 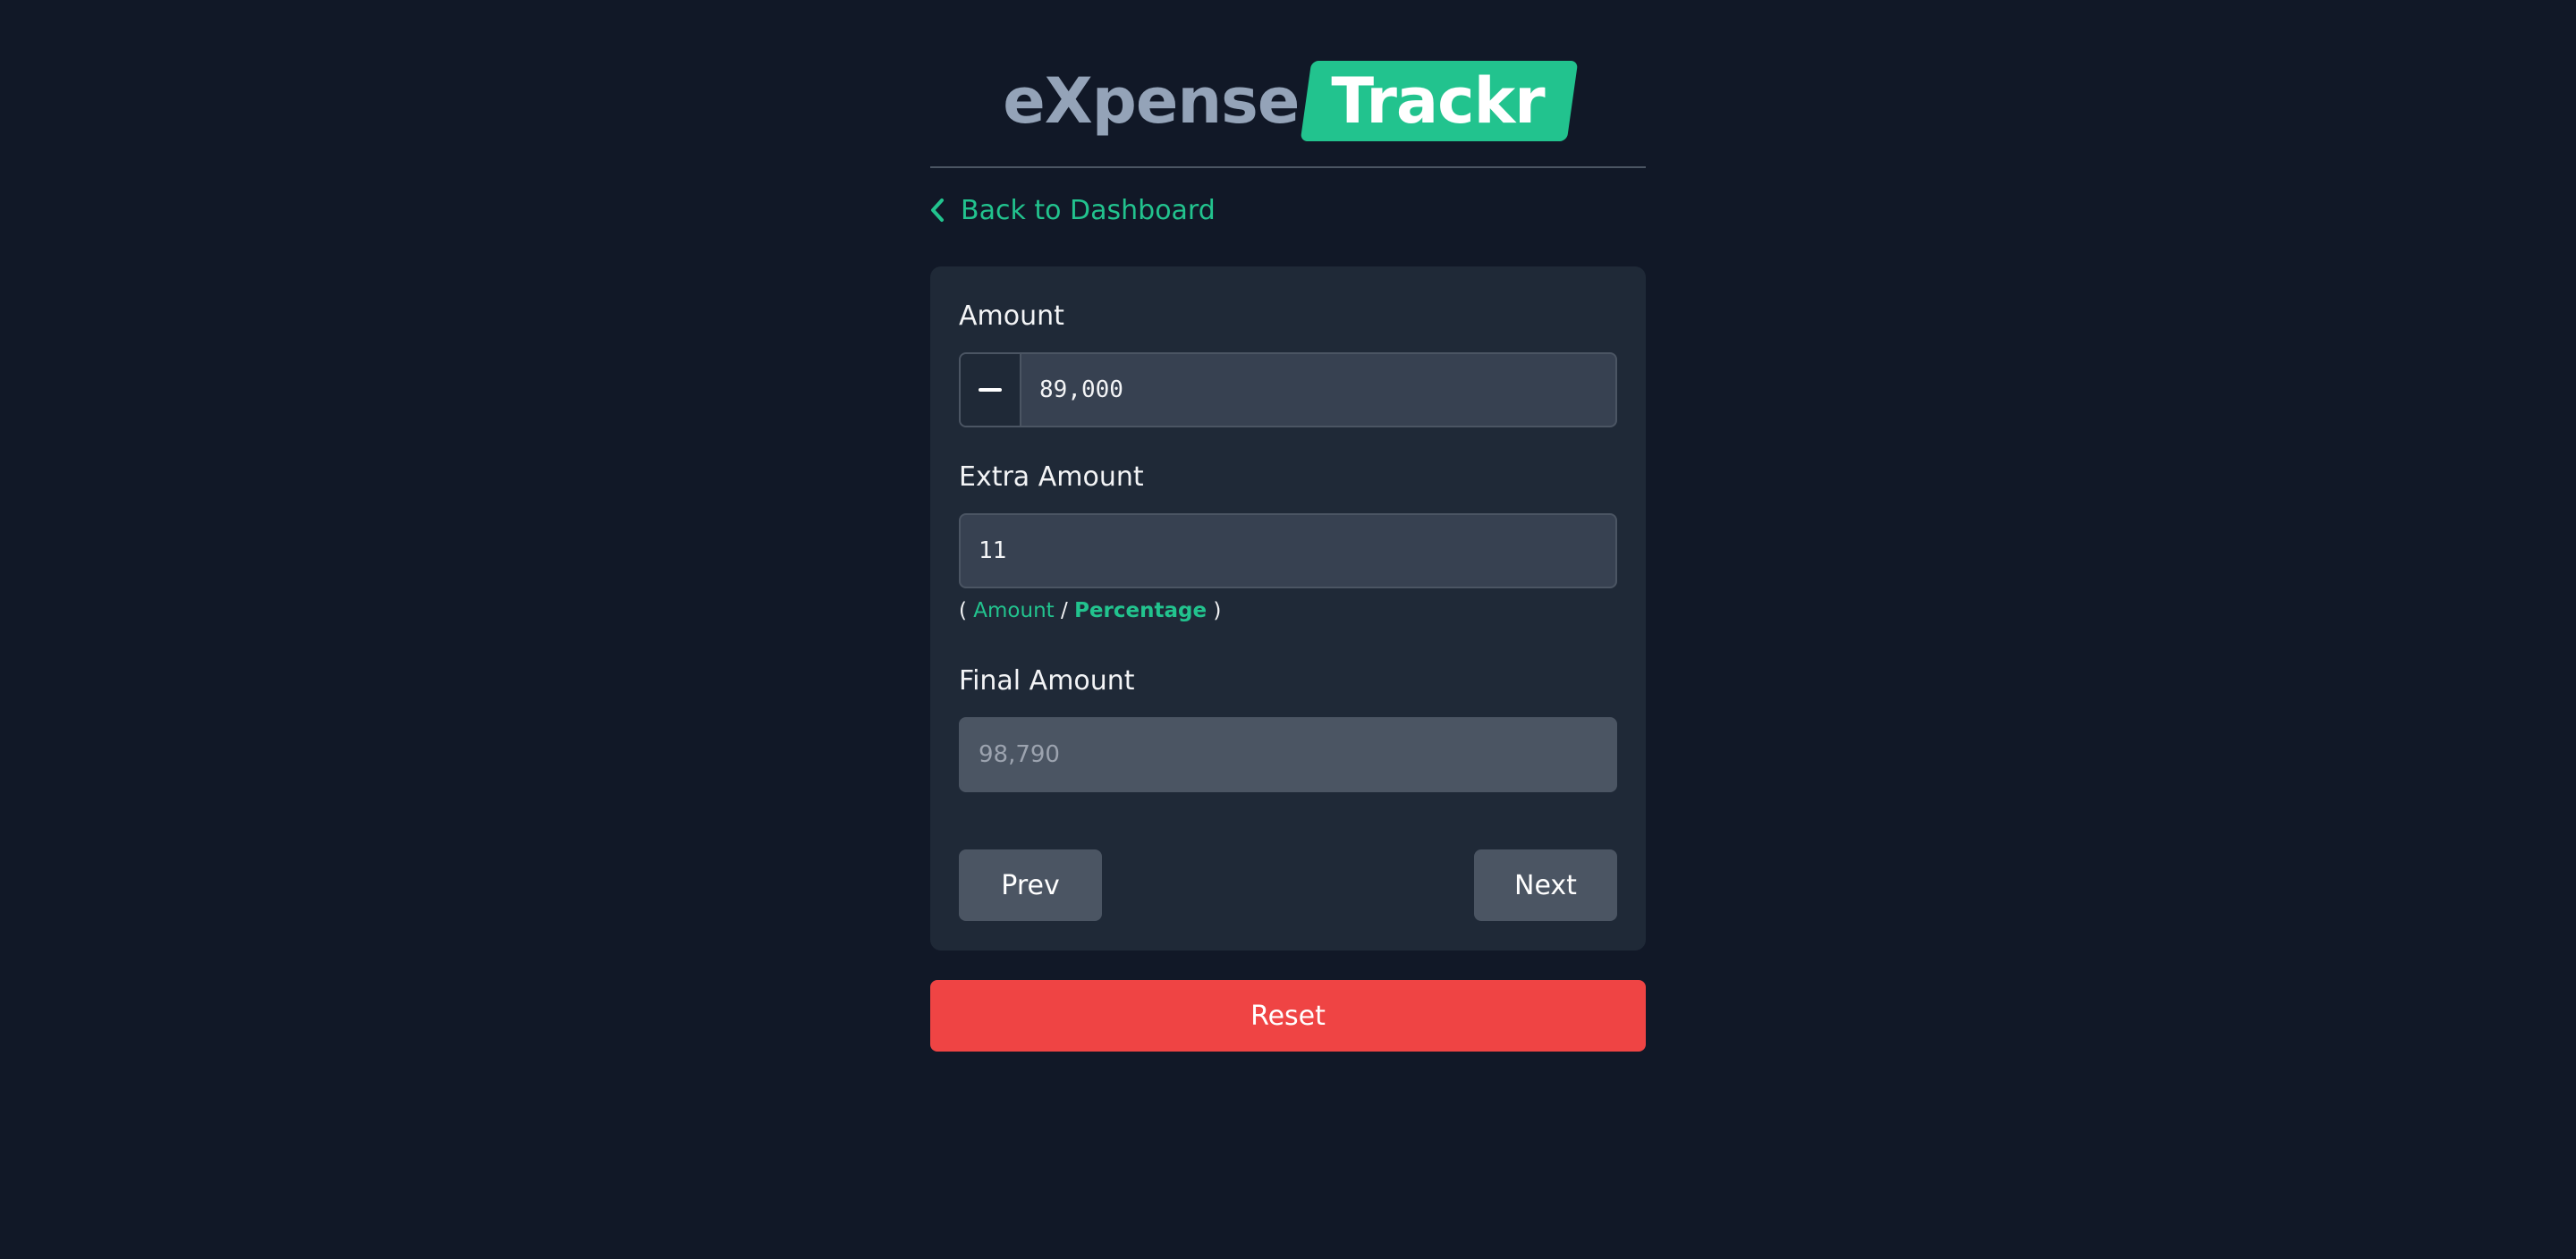 What do you see at coordinates (1081, 389) in the screenshot?
I see `amount-value: 89,000` at bounding box center [1081, 389].